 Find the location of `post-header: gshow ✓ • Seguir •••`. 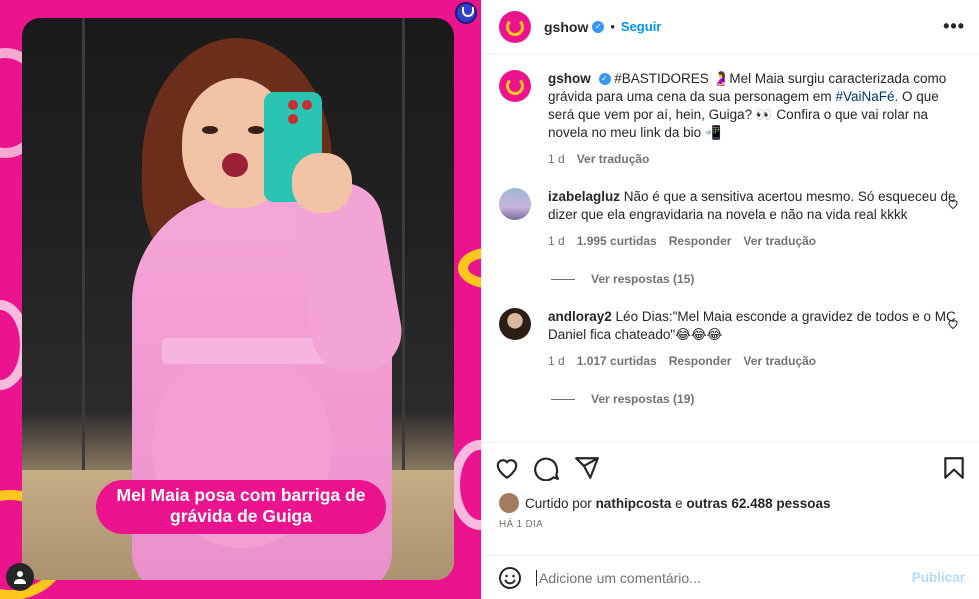

post-header: gshow ✓ • Seguir ••• is located at coordinates (730, 27).